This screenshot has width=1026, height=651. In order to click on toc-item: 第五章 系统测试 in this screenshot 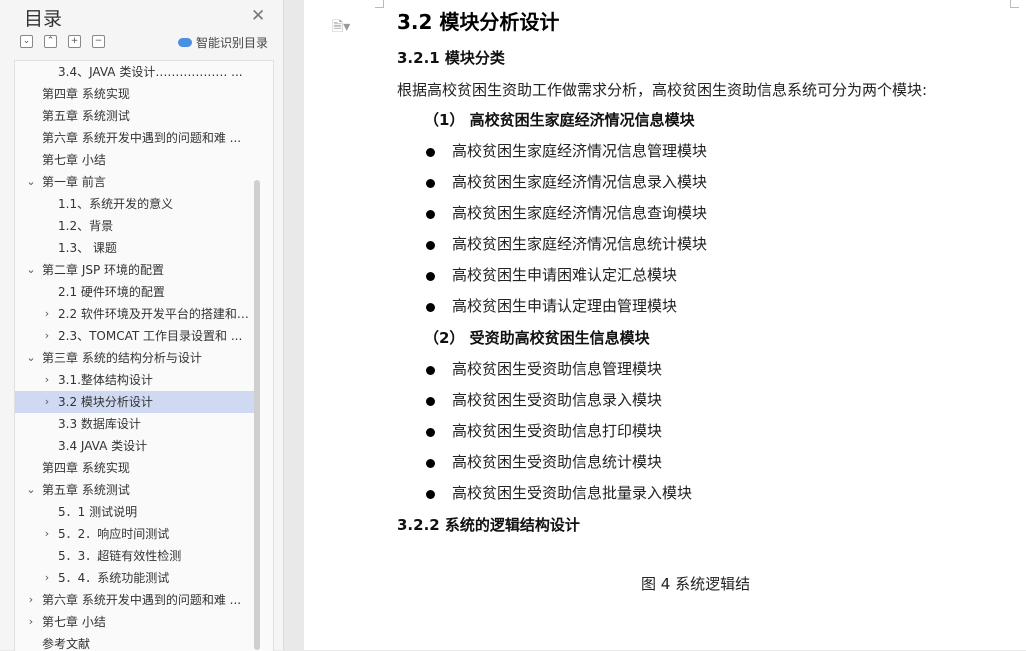, I will do `click(135, 116)`.